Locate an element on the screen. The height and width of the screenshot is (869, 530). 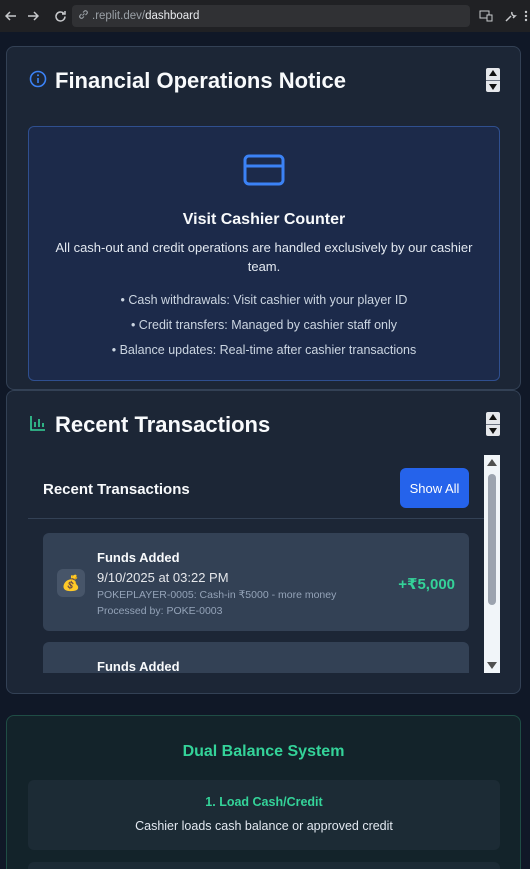
panel-title: Recent Transactions is located at coordinates (116, 489).